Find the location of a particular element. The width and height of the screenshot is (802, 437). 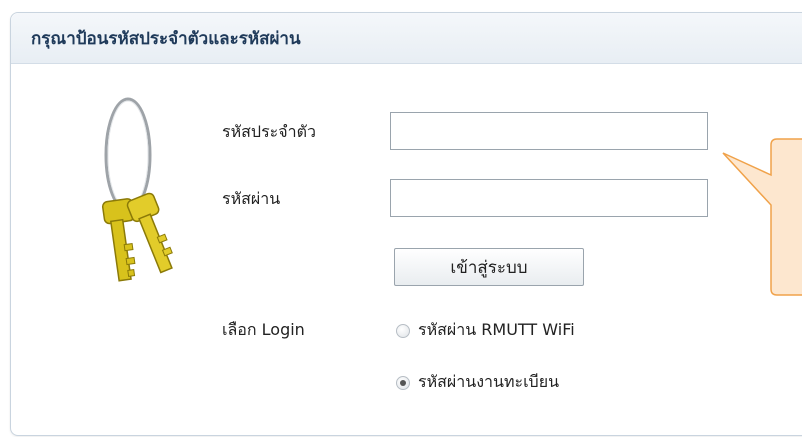

tooltip-bubble is located at coordinates (762, 217).